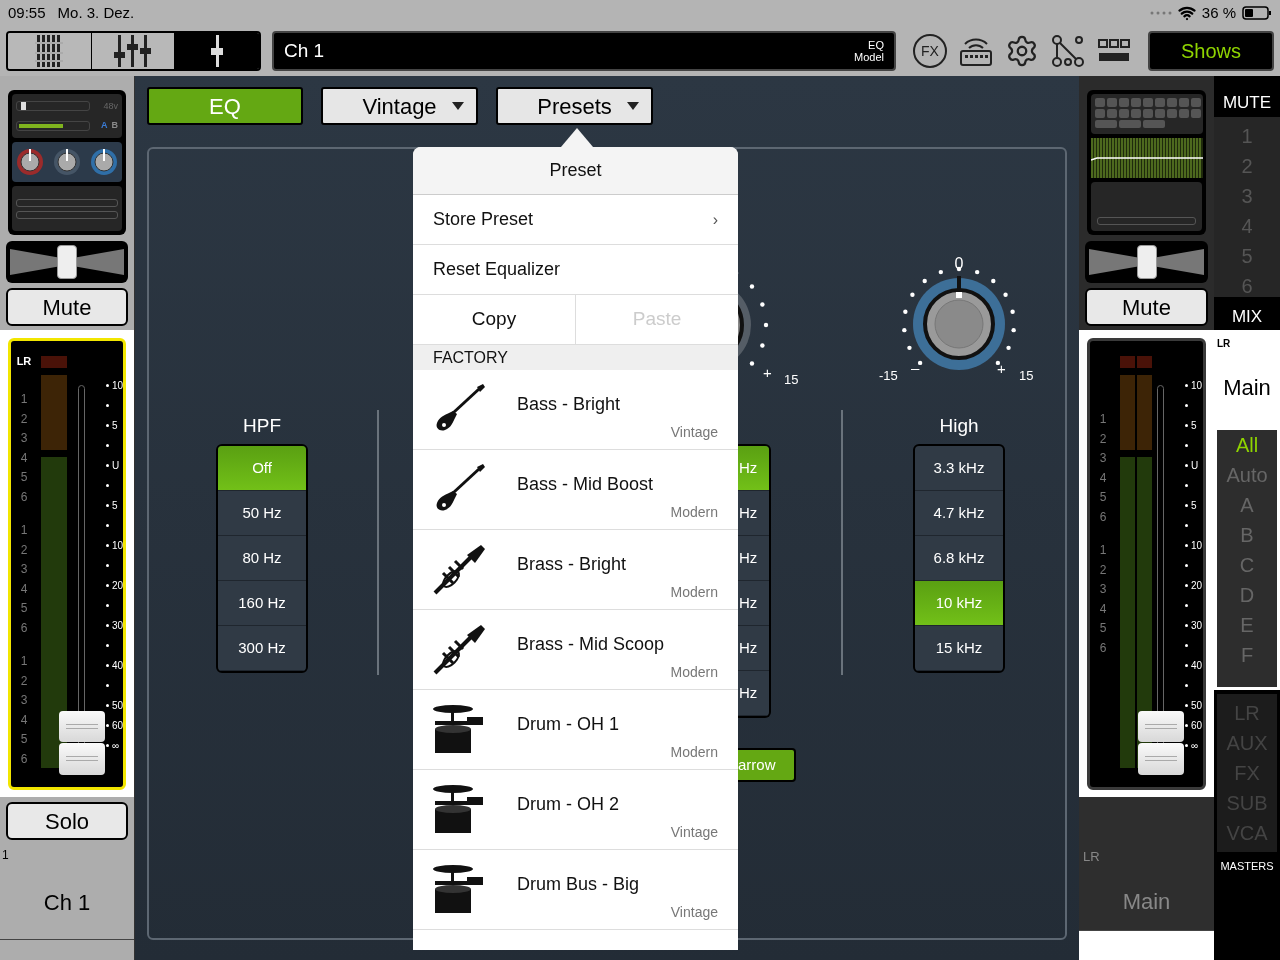  I want to click on scale-label: 20, so click(117, 585).